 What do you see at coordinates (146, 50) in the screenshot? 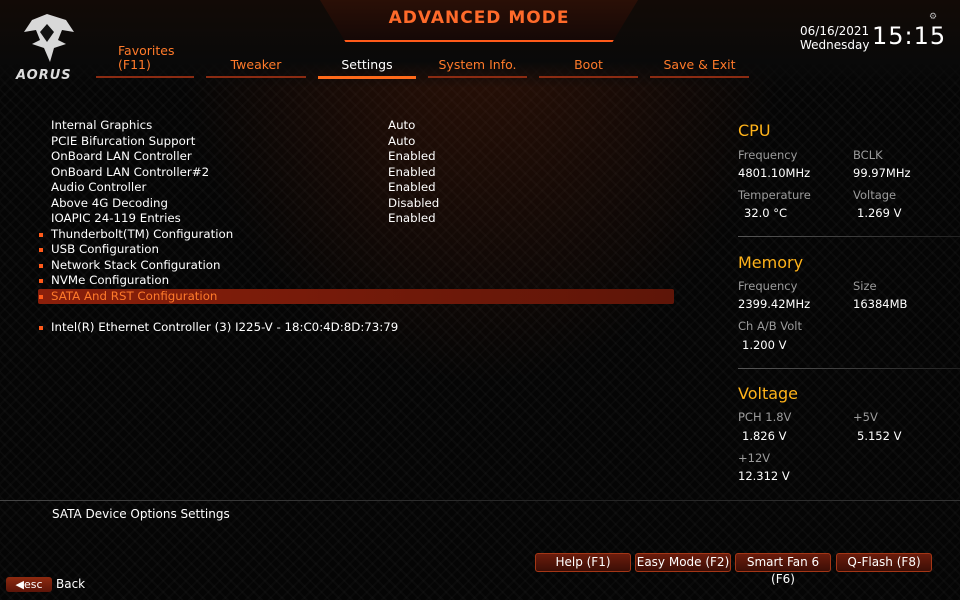
I see `tab-favorites-label: Favorites` at bounding box center [146, 50].